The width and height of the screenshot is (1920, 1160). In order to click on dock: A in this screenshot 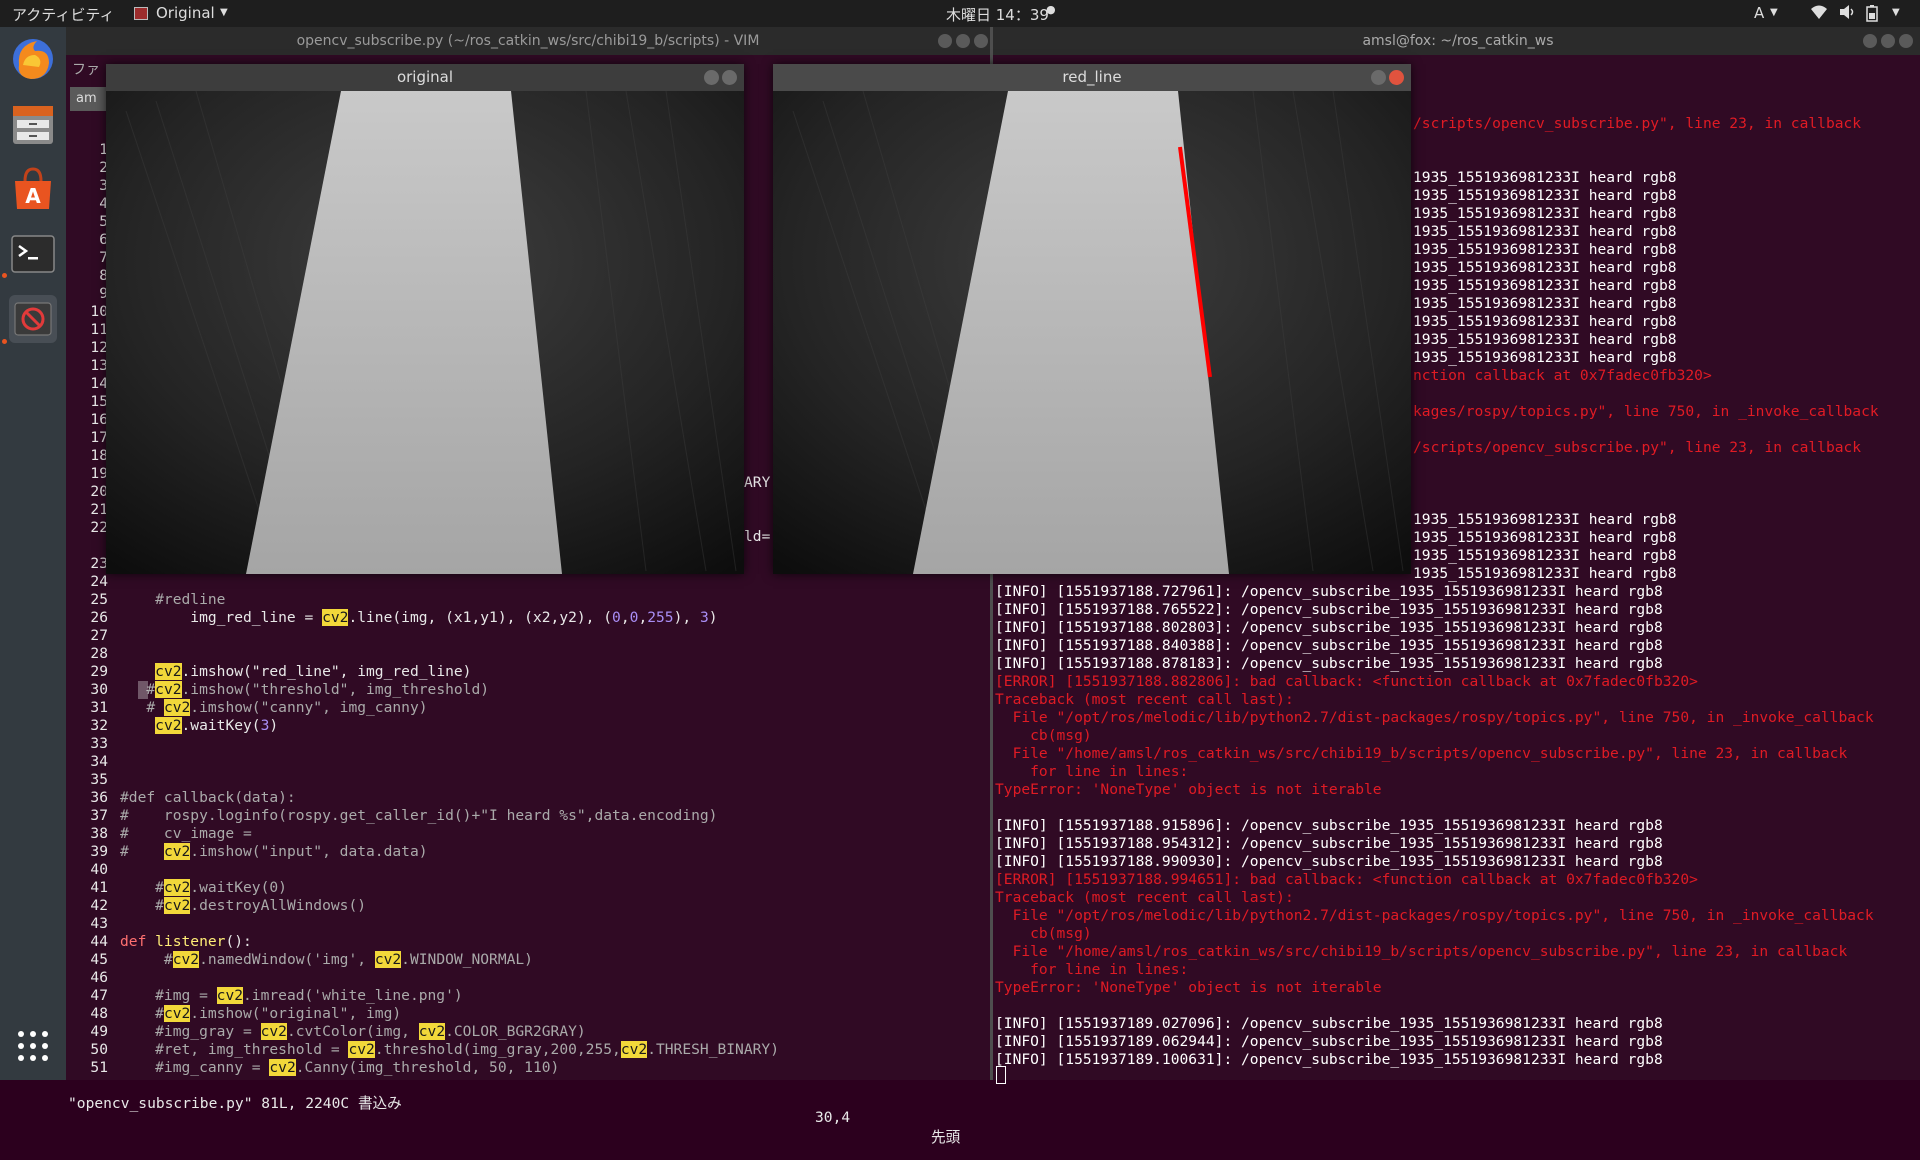, I will do `click(33, 553)`.